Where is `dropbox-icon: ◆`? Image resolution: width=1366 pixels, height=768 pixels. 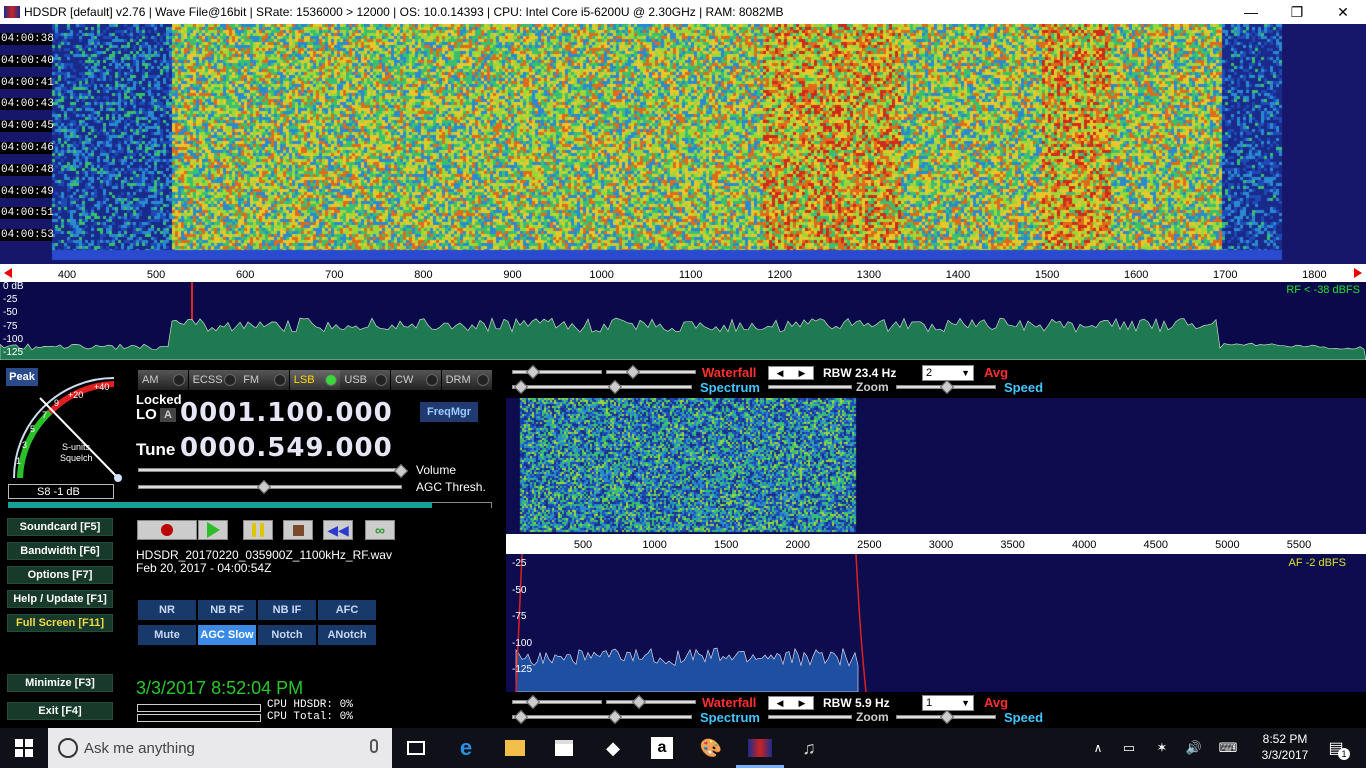
dropbox-icon: ◆ is located at coordinates (613, 748).